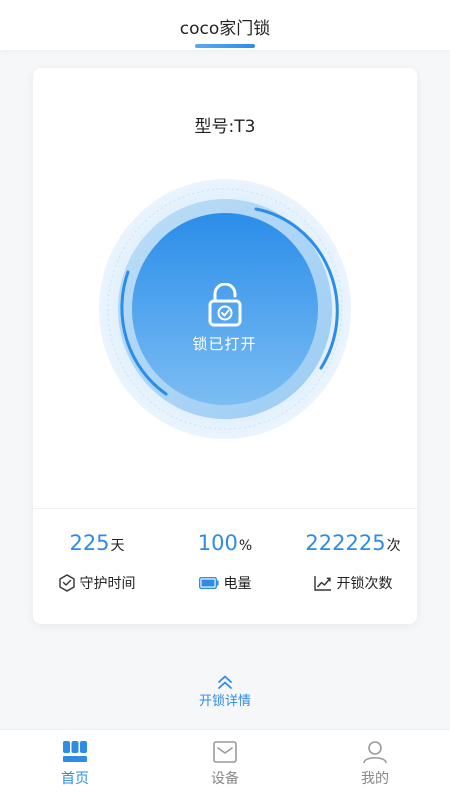  What do you see at coordinates (225, 29) in the screenshot?
I see `app-title: coco家门锁` at bounding box center [225, 29].